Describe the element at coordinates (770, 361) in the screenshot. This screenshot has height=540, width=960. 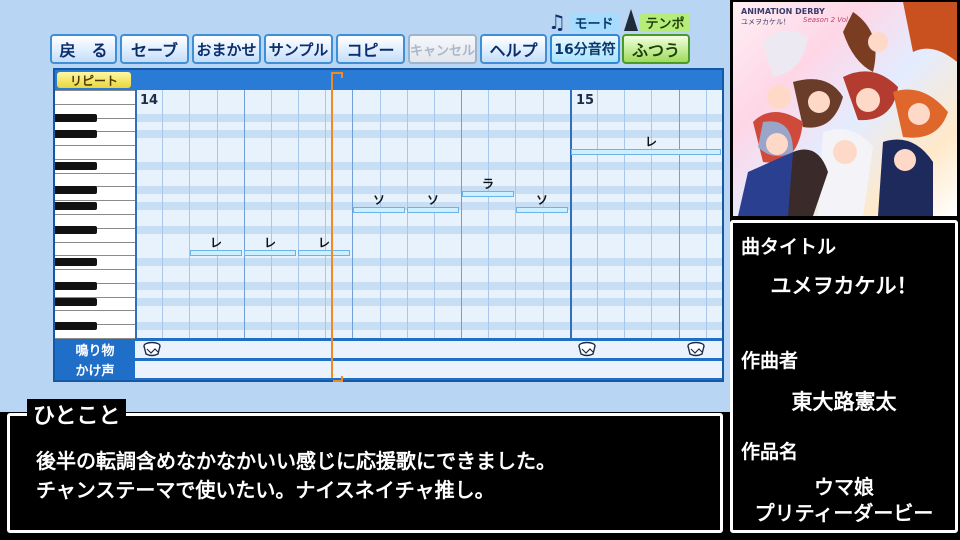
I see `composer-heading: 作曲者` at that location.